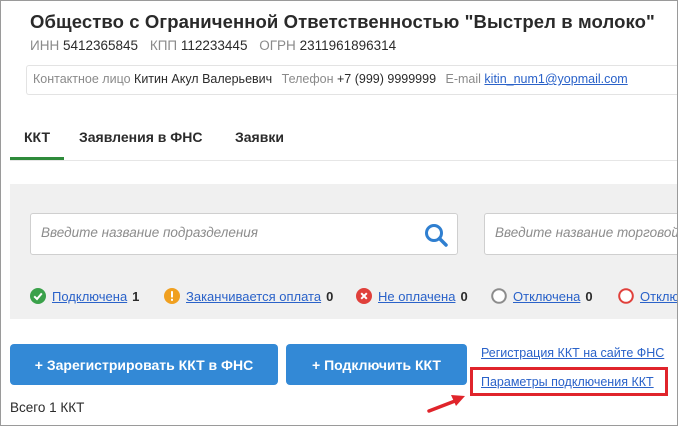  Describe the element at coordinates (386, 79) in the screenshot. I see `phone-value: +7 (999) 9999999` at that location.